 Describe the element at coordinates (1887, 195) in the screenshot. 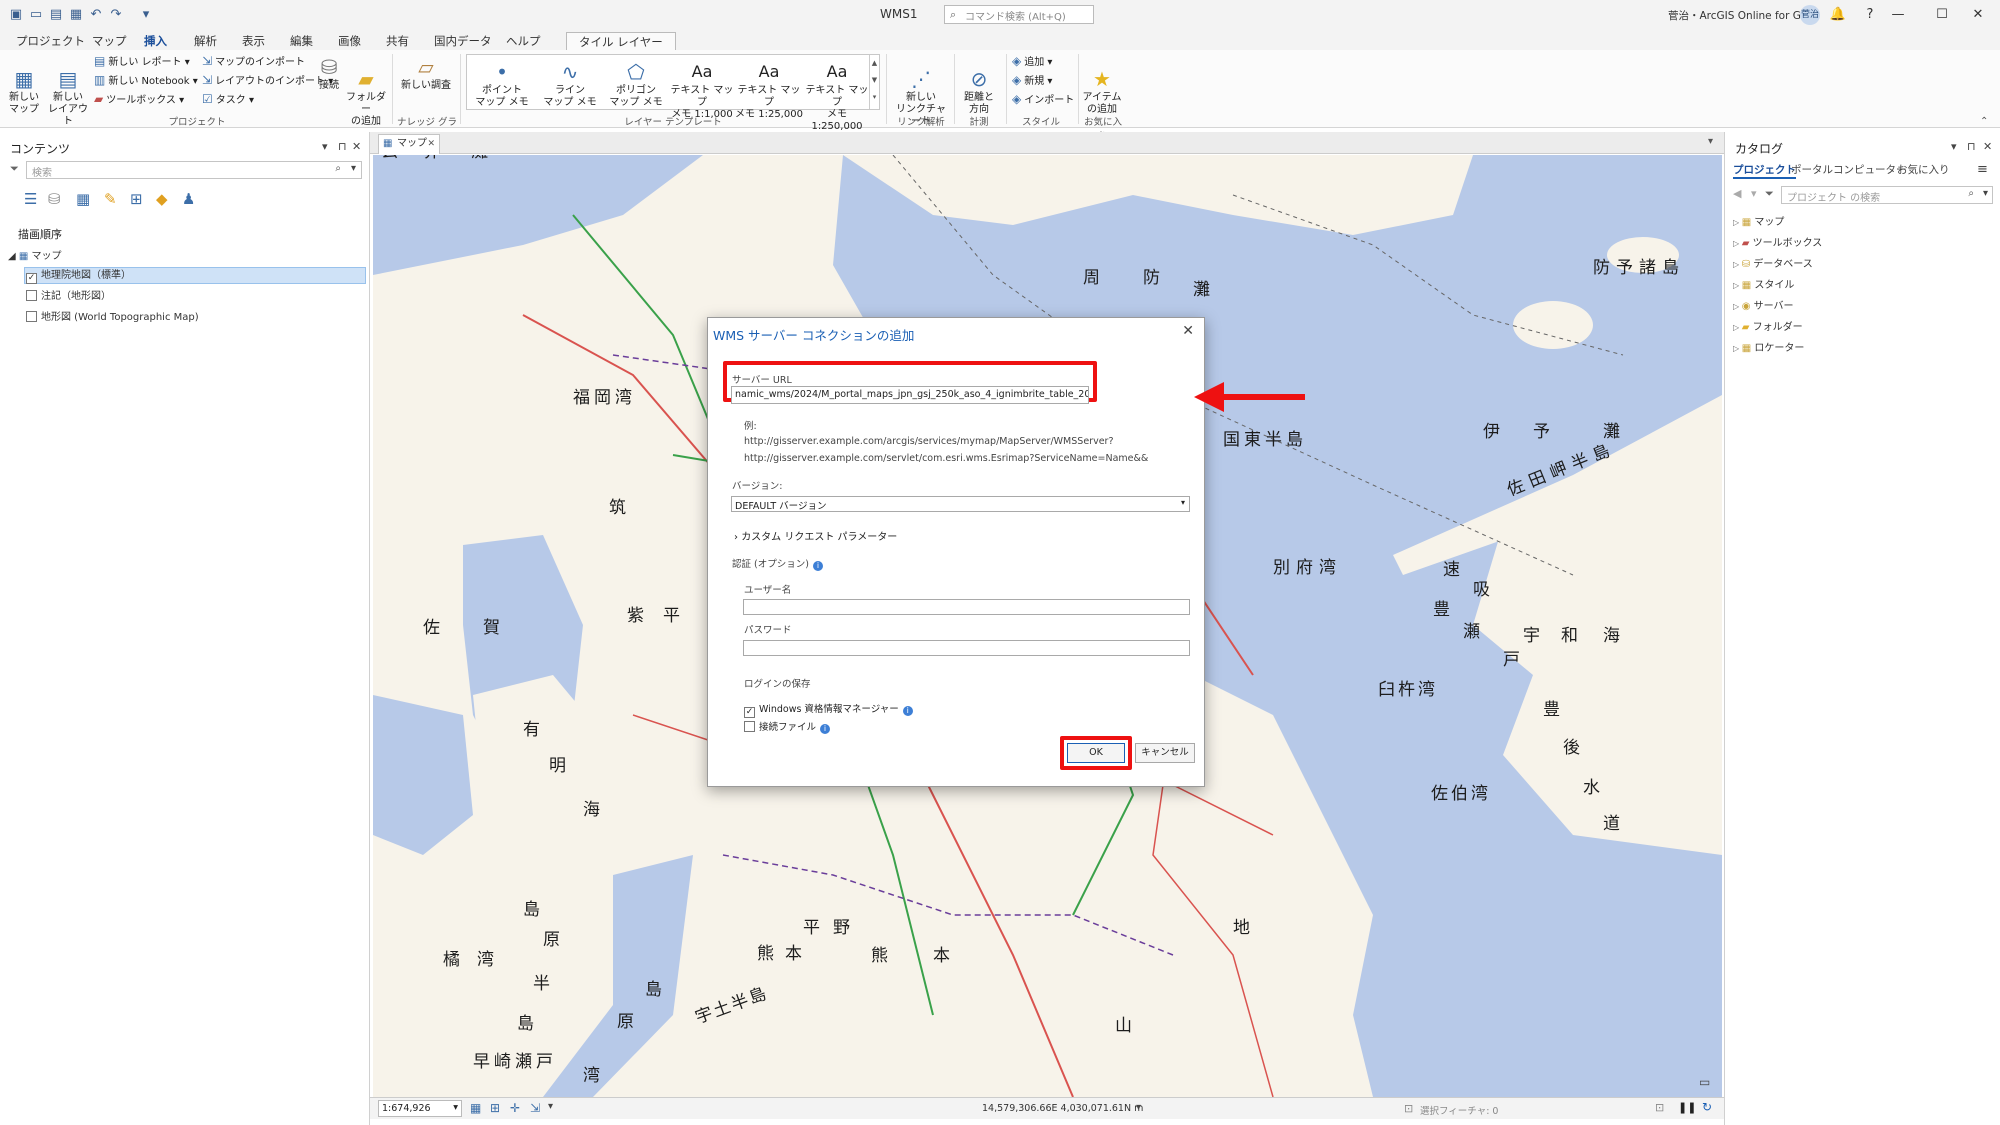

I see `catalog-search-input: プロジェクト の検索 ⌕ ▾` at that location.